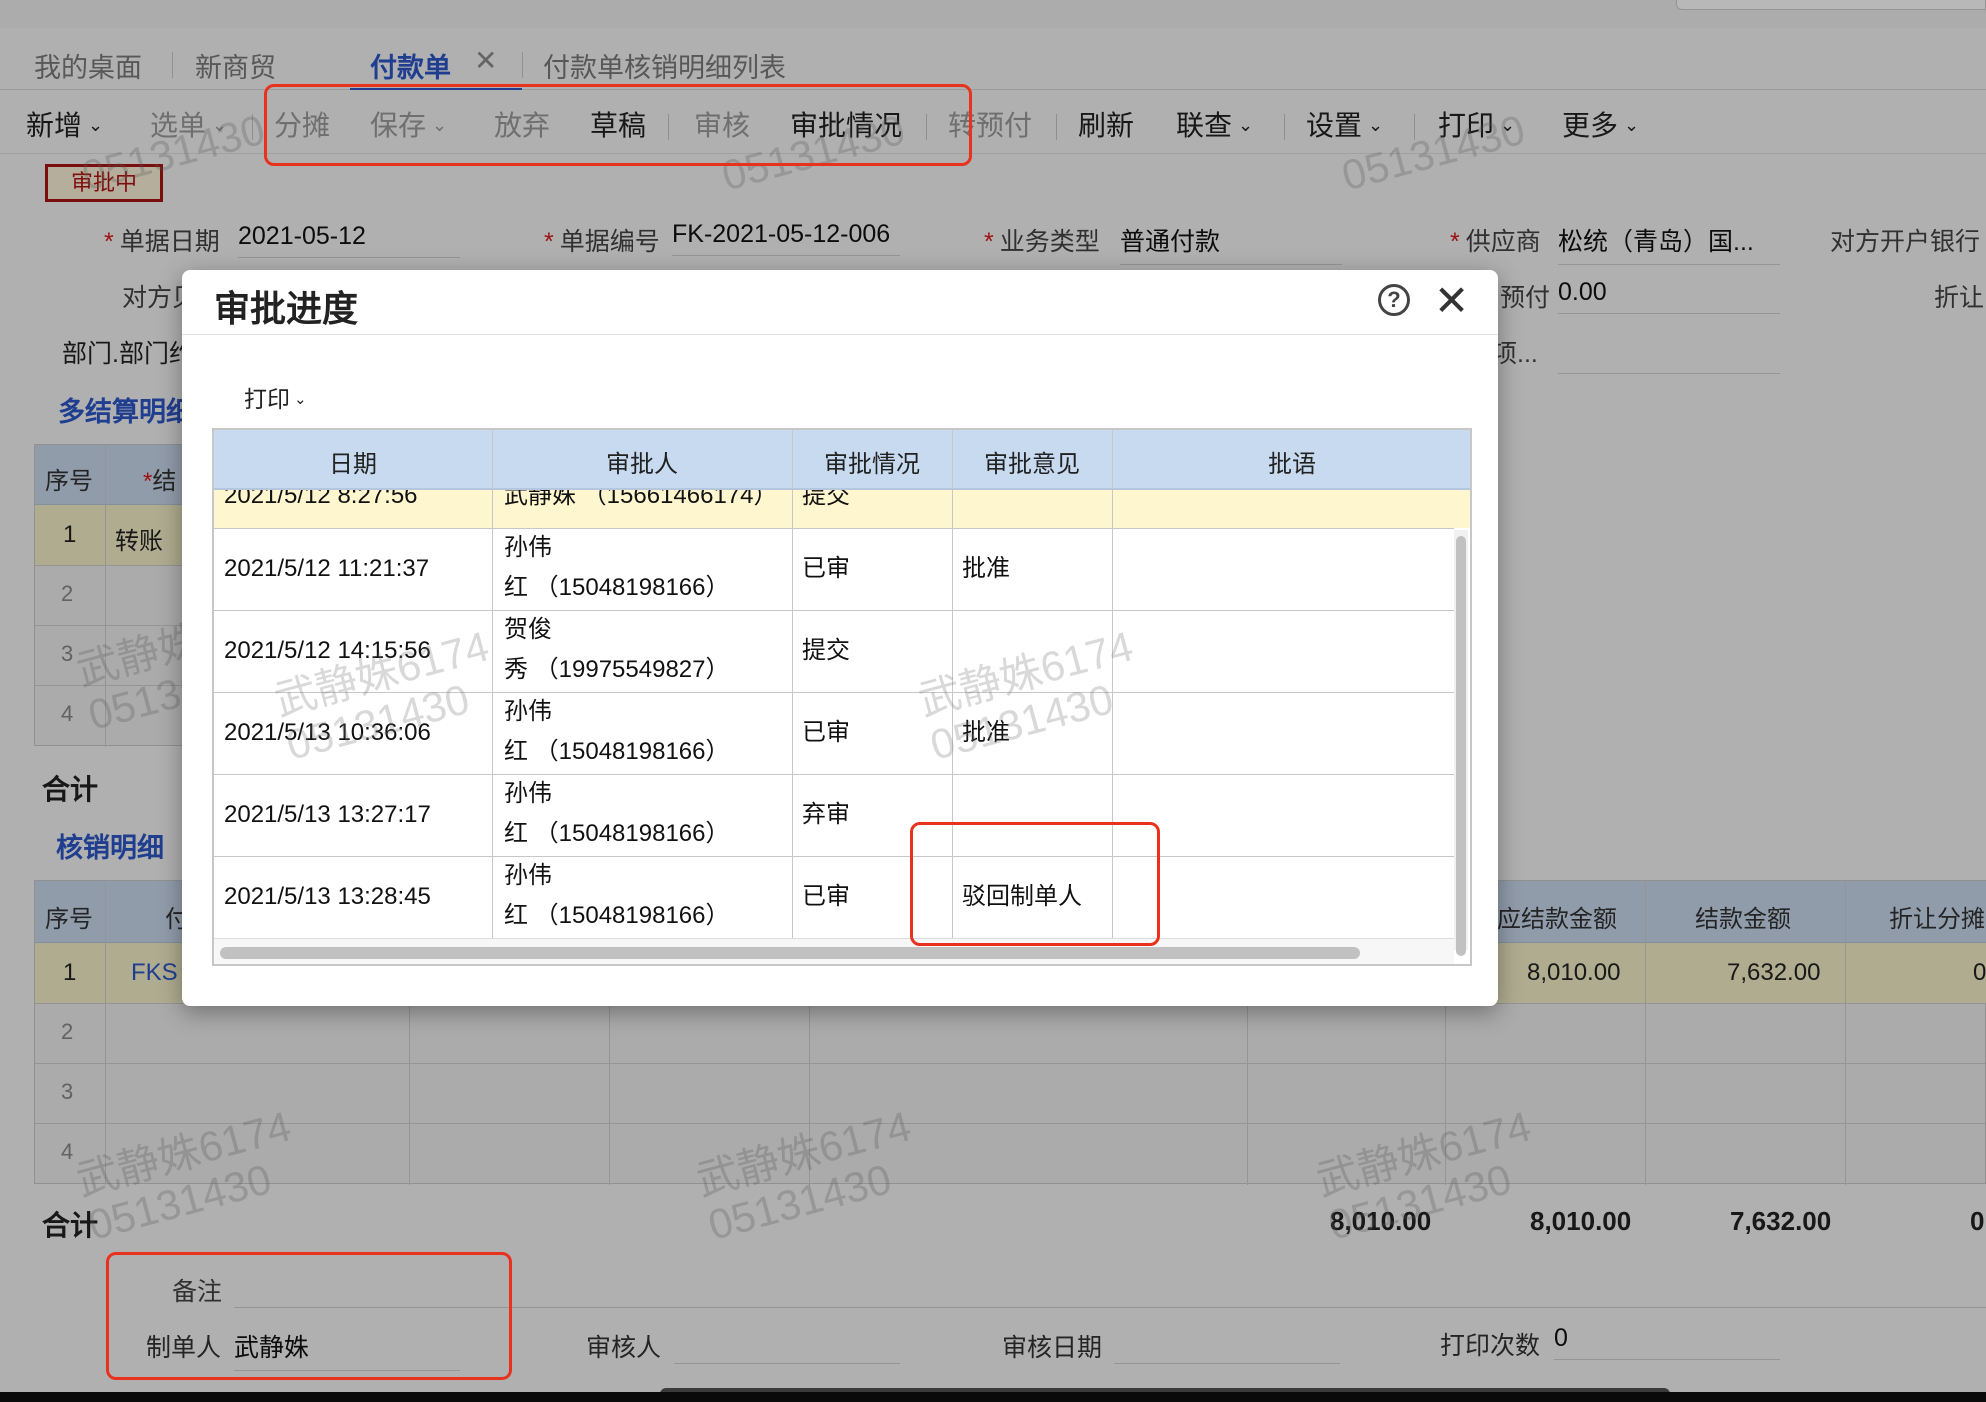 This screenshot has height=1402, width=1986. Describe the element at coordinates (353, 464) in the screenshot. I see `col-date: 日期` at that location.